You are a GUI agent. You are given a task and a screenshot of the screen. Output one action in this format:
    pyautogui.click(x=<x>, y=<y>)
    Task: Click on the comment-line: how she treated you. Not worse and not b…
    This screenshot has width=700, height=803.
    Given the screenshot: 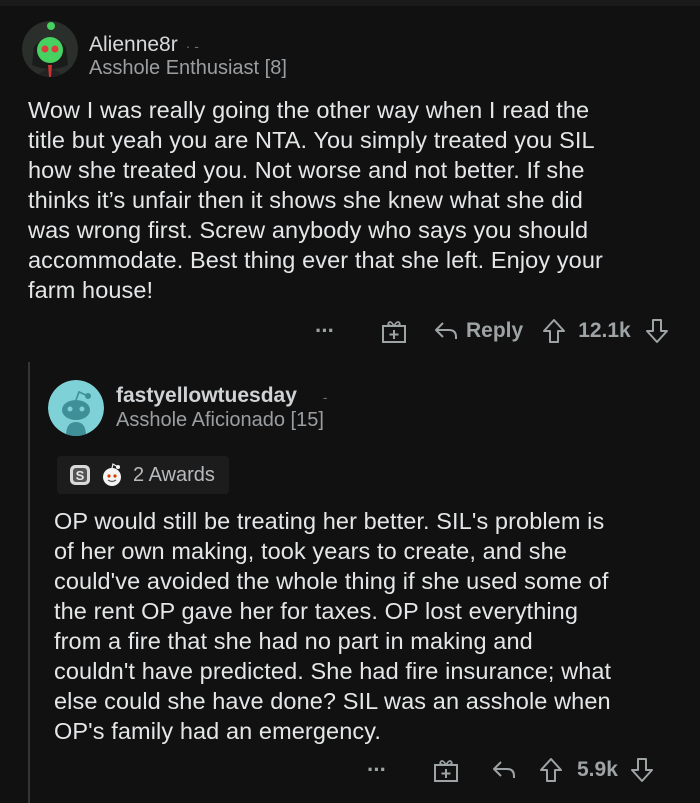 What is the action you would take?
    pyautogui.click(x=306, y=170)
    